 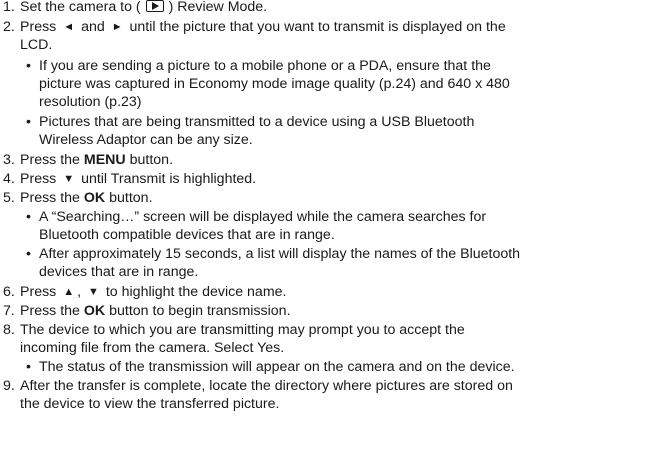 I want to click on menu-button-label: MENU, so click(x=104, y=160).